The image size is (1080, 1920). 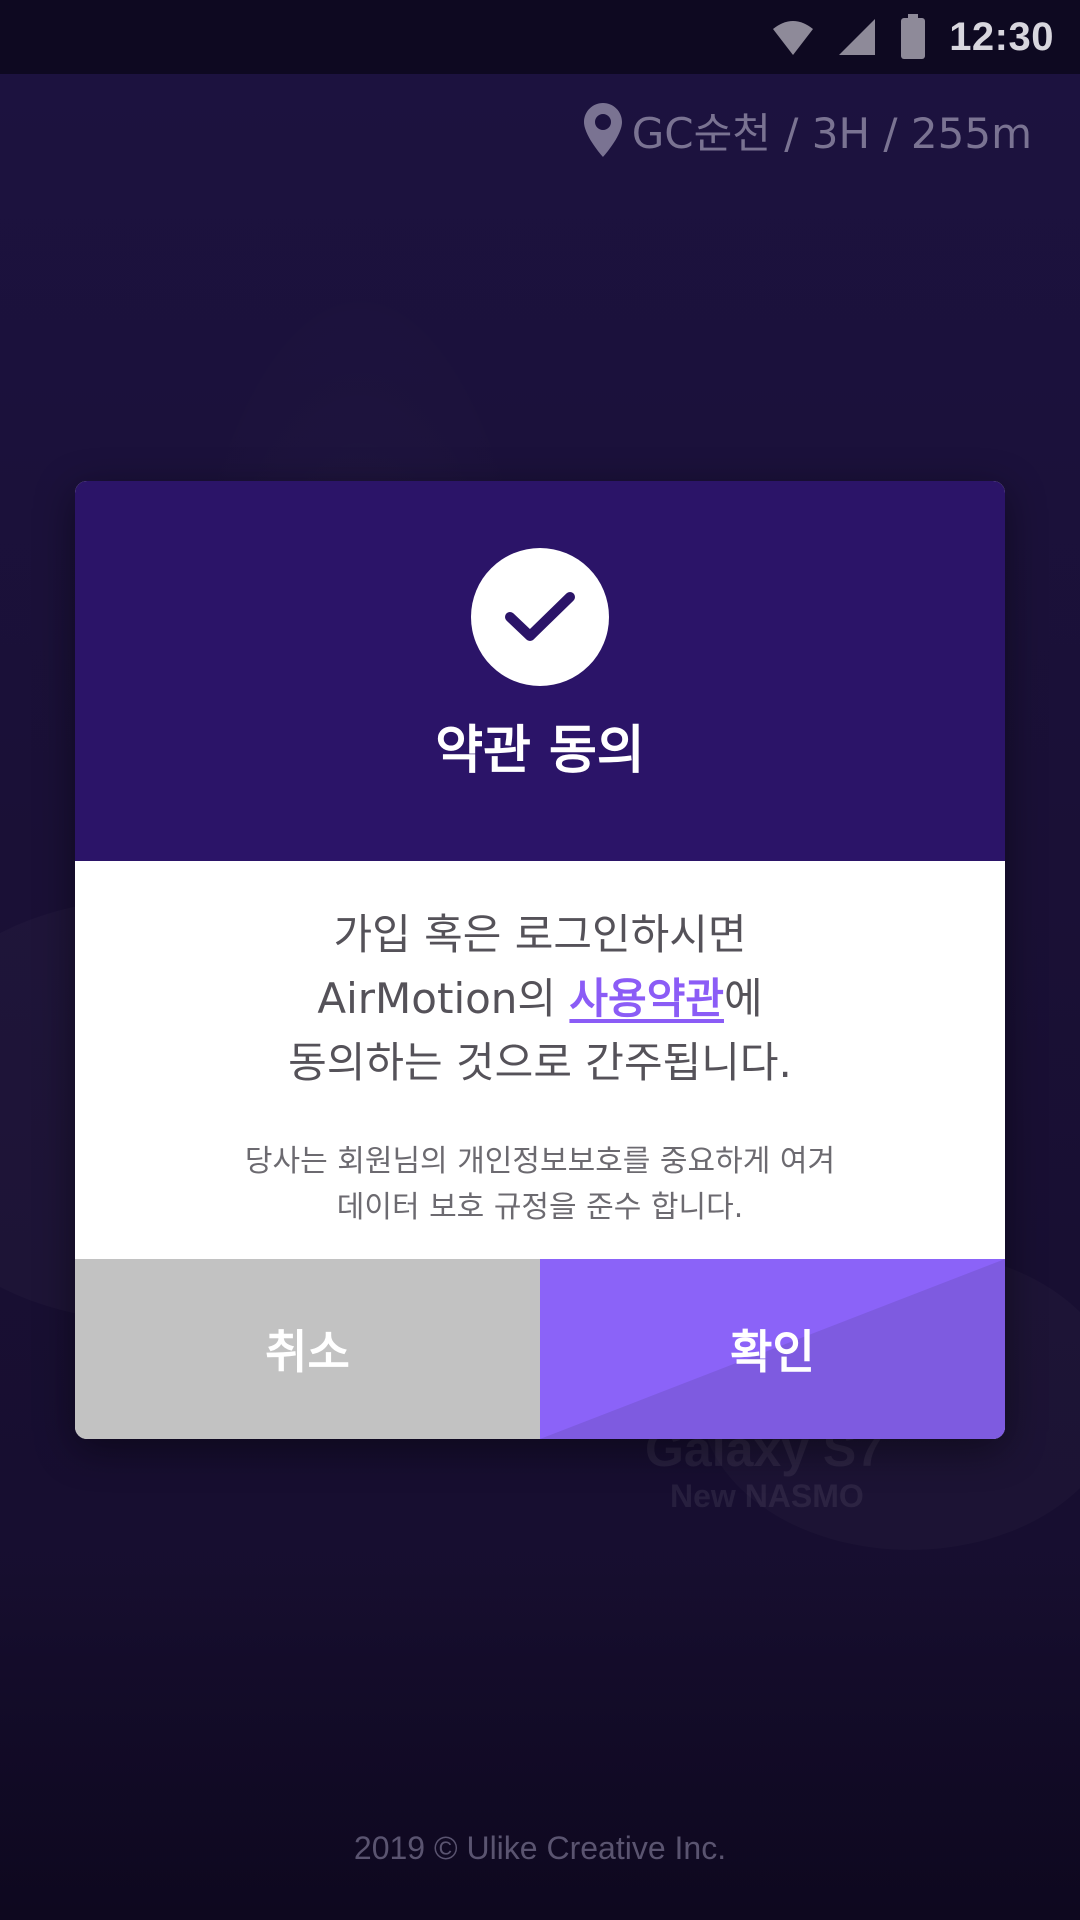 What do you see at coordinates (307, 1352) in the screenshot?
I see `cancel-button-label: 취소` at bounding box center [307, 1352].